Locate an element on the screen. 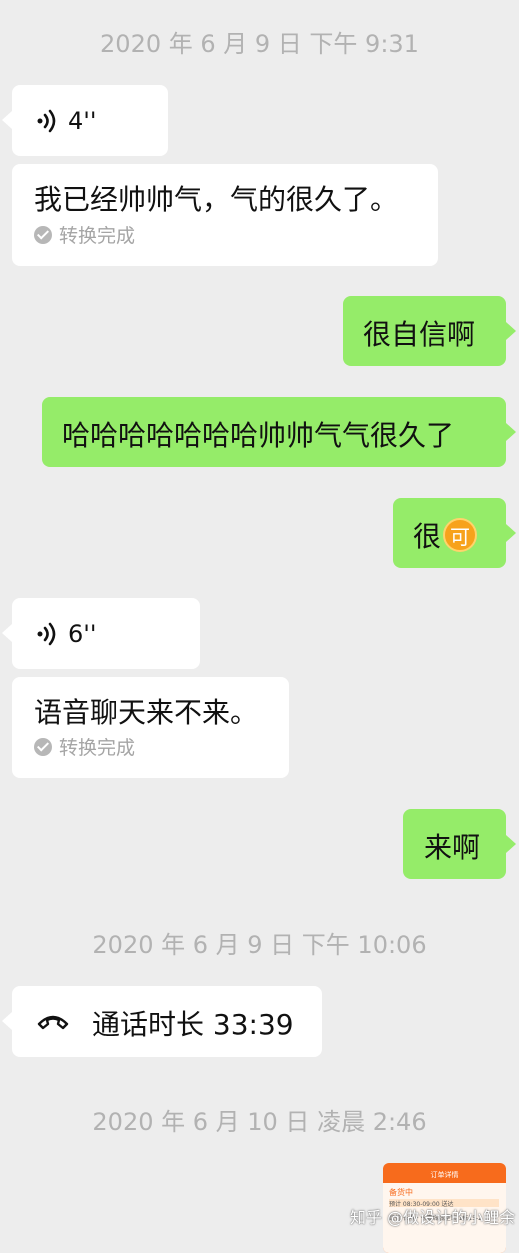  call-record-bubble: 通话时长 33:39 is located at coordinates (162, 1021).